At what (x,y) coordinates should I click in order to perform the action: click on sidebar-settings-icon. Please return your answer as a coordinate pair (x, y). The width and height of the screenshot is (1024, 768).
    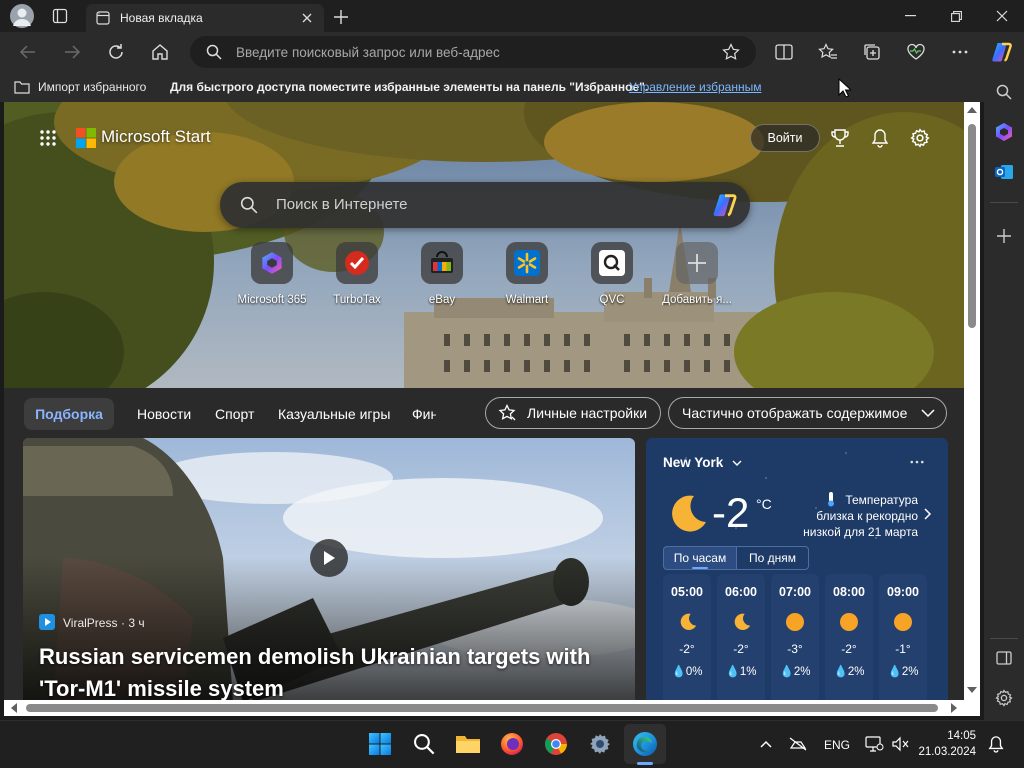
    Looking at the image, I should click on (1004, 698).